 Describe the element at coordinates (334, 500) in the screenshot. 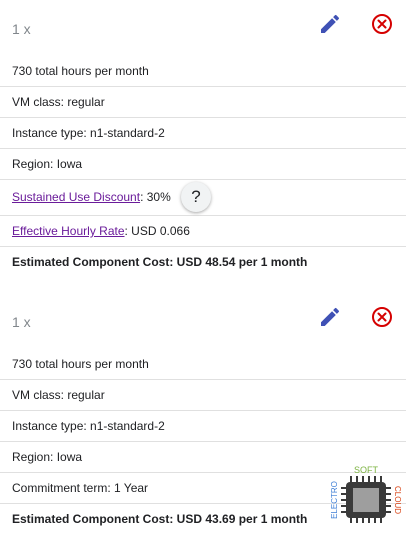

I see `watermark-left-text: ELECTRO` at that location.